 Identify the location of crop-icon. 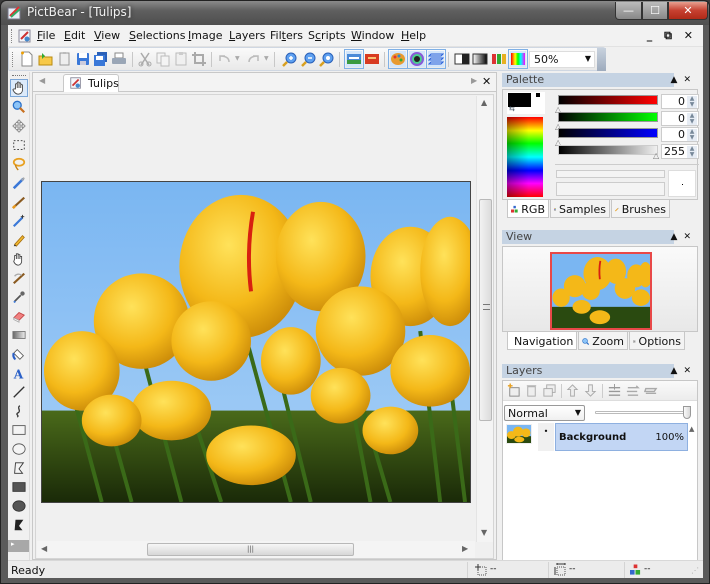
(199, 59).